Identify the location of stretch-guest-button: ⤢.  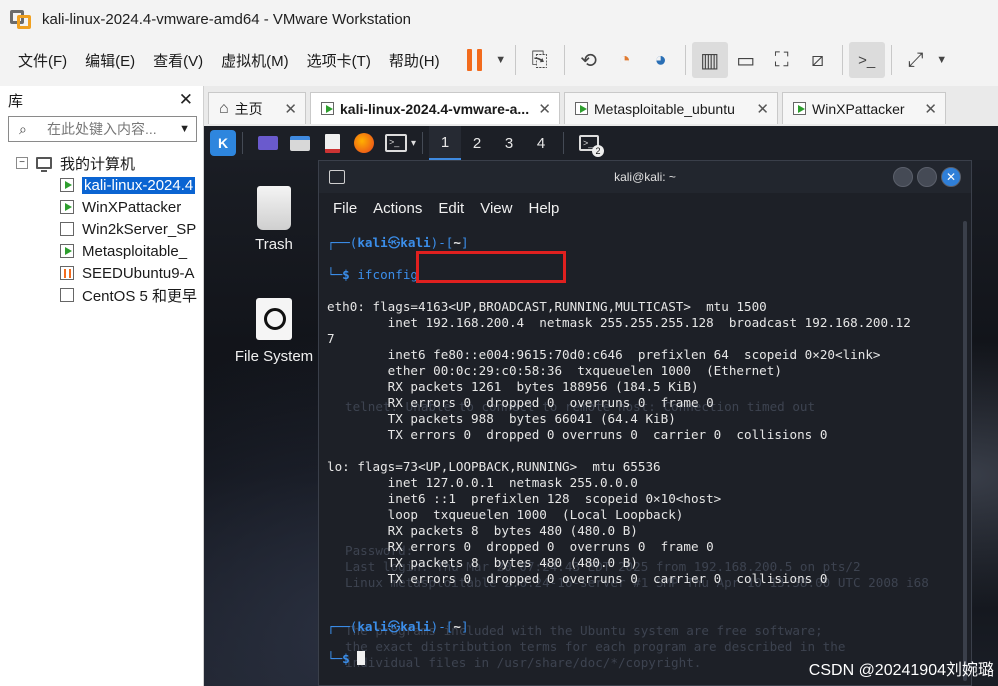
(916, 60).